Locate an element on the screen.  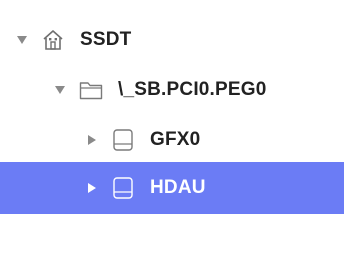
tree-label: HDAU is located at coordinates (178, 187).